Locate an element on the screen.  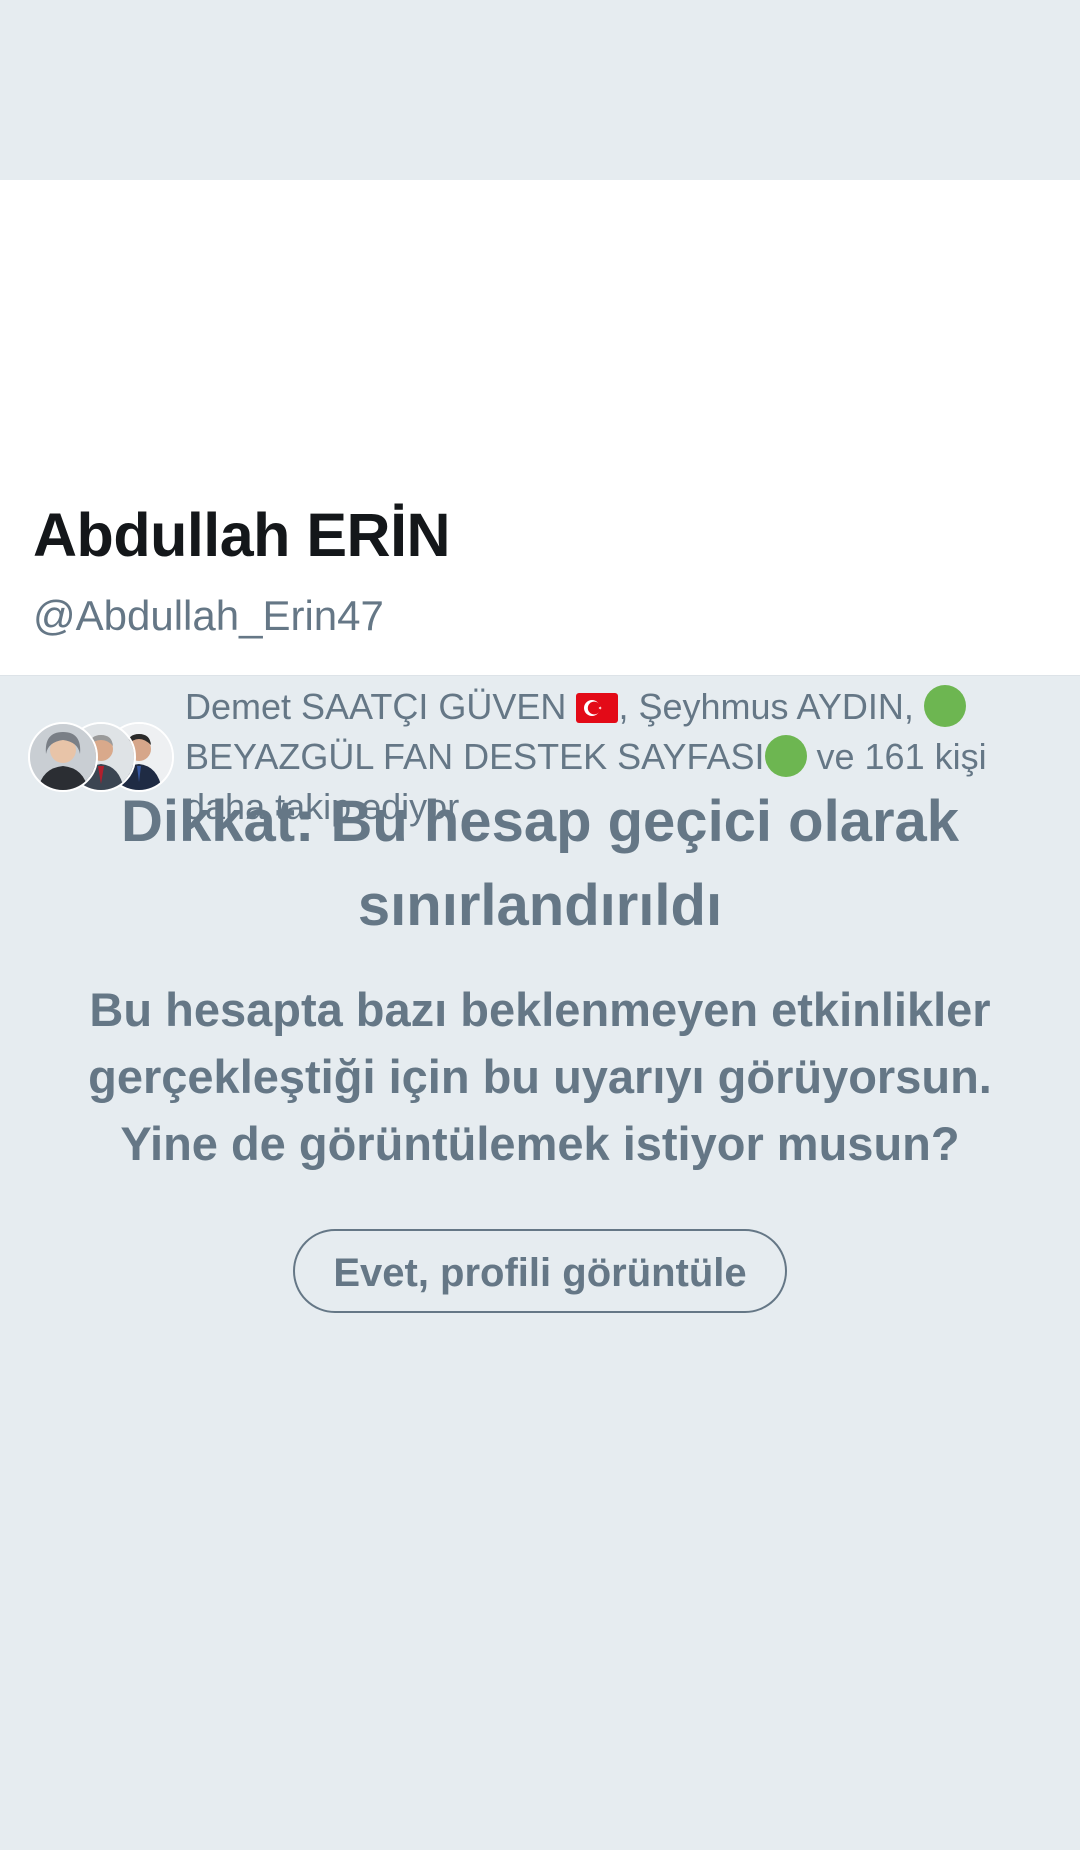
display-name: Abdullah ERİN is located at coordinates (242, 535).